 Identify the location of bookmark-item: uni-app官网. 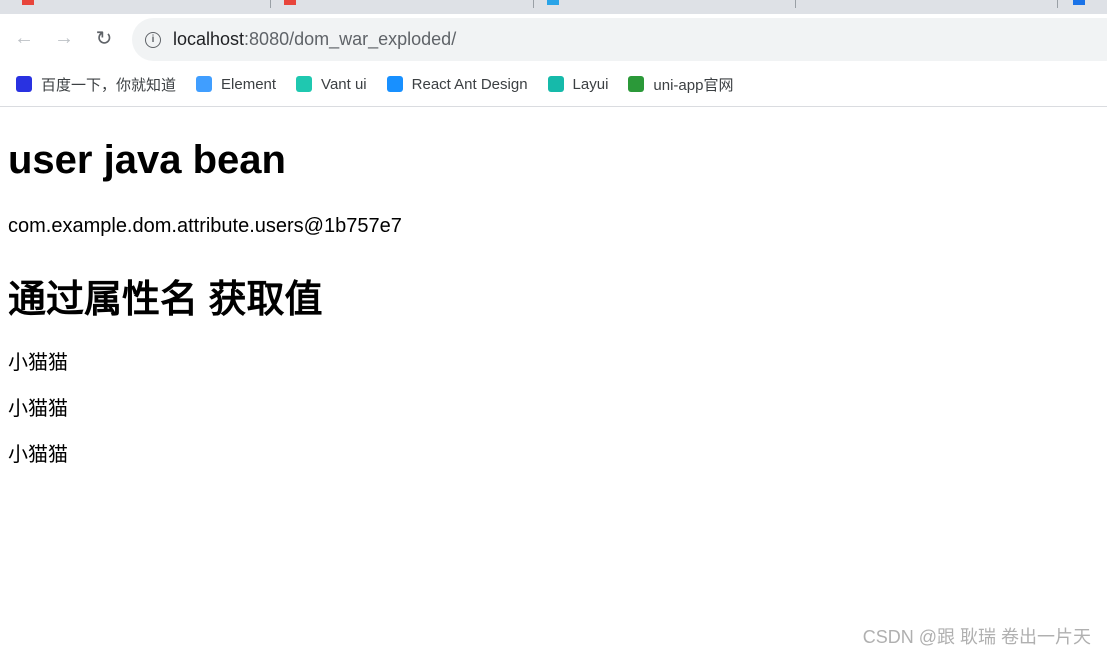
(680, 84).